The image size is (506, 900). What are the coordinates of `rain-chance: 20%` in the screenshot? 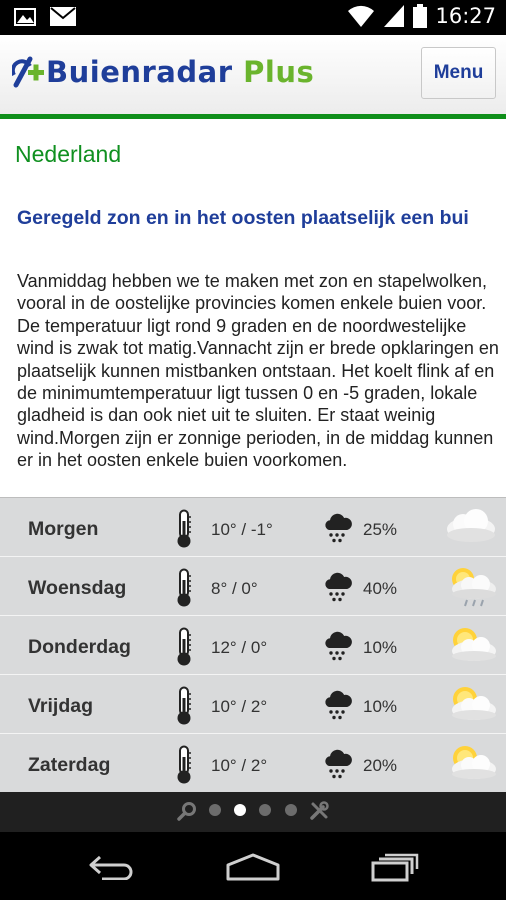 It's located at (380, 765).